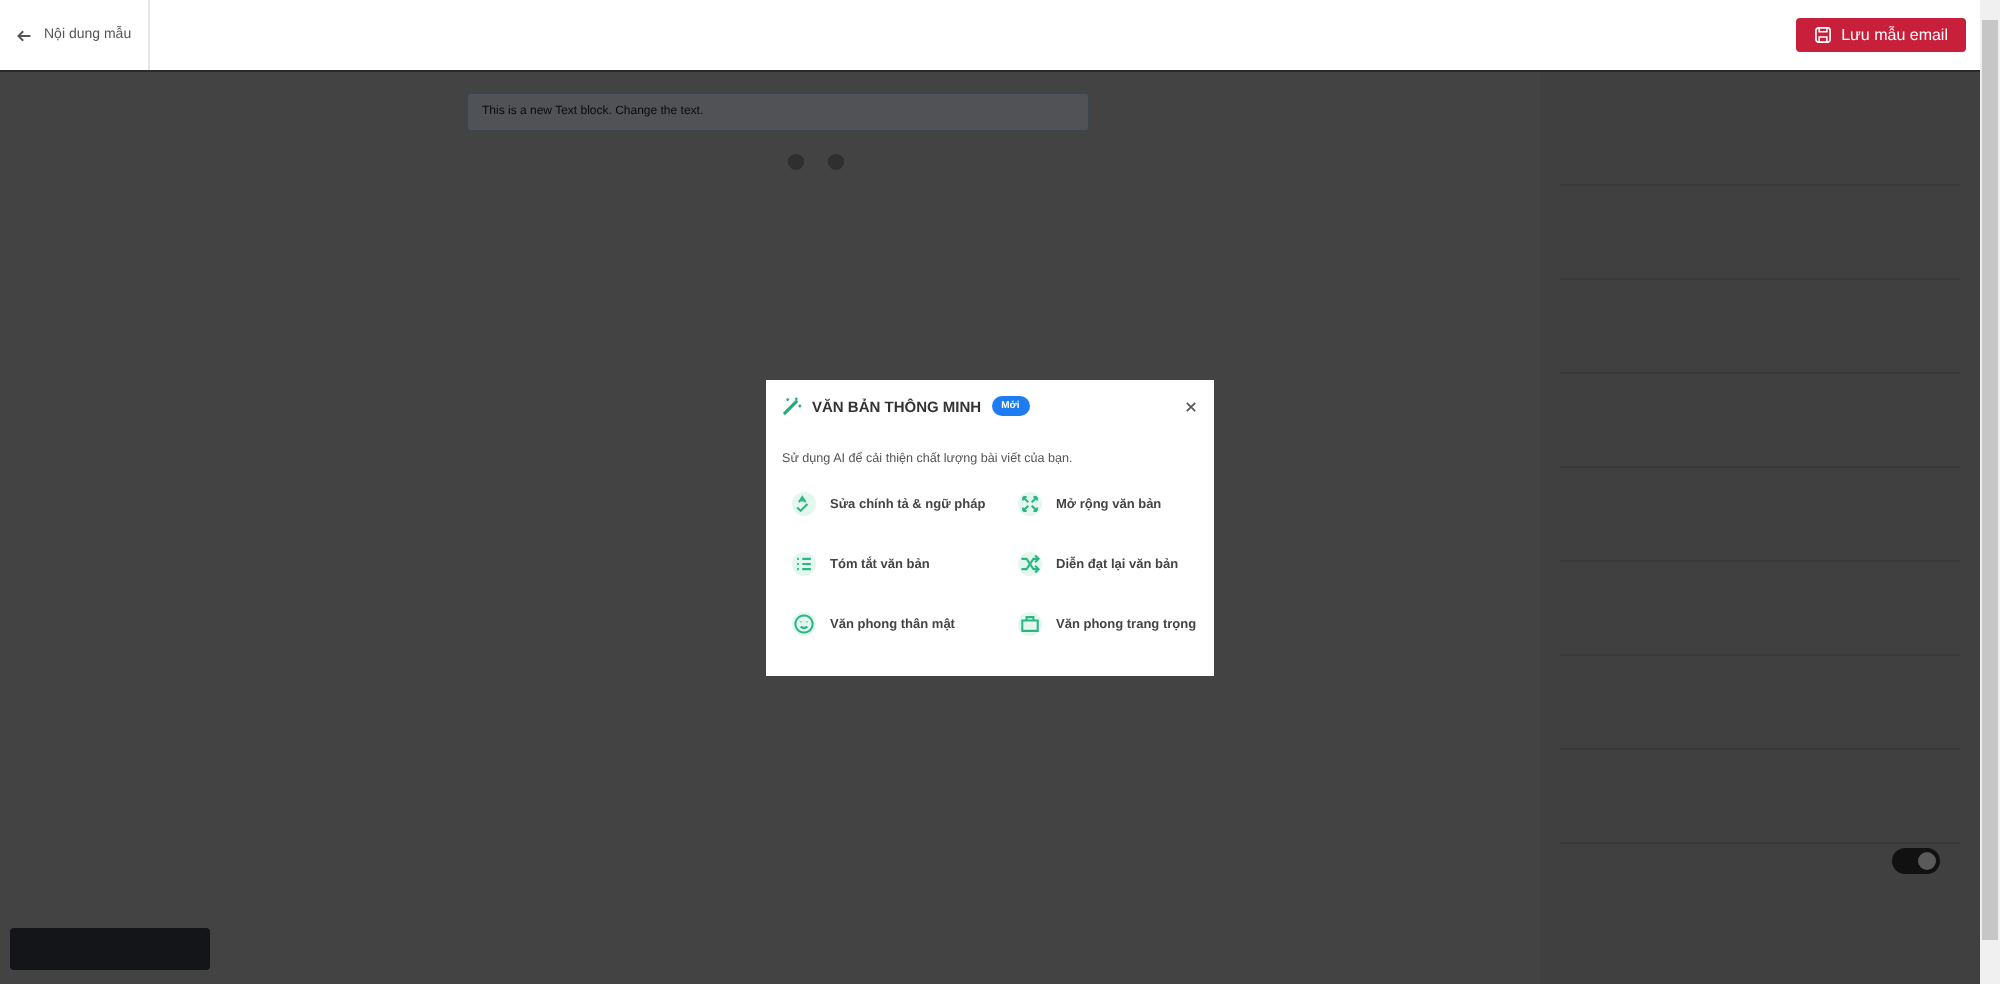  What do you see at coordinates (1191, 406) in the screenshot?
I see `close-icon` at bounding box center [1191, 406].